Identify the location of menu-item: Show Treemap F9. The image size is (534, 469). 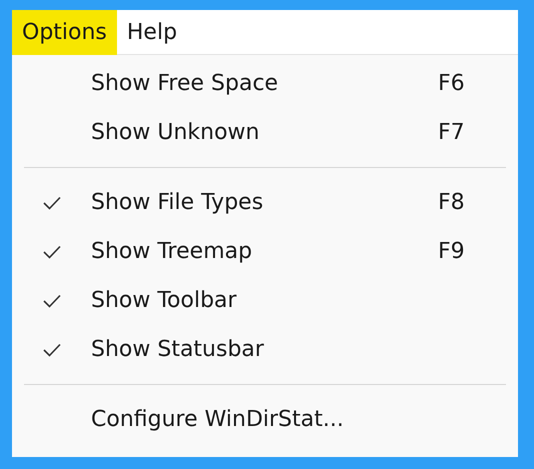
(265, 251).